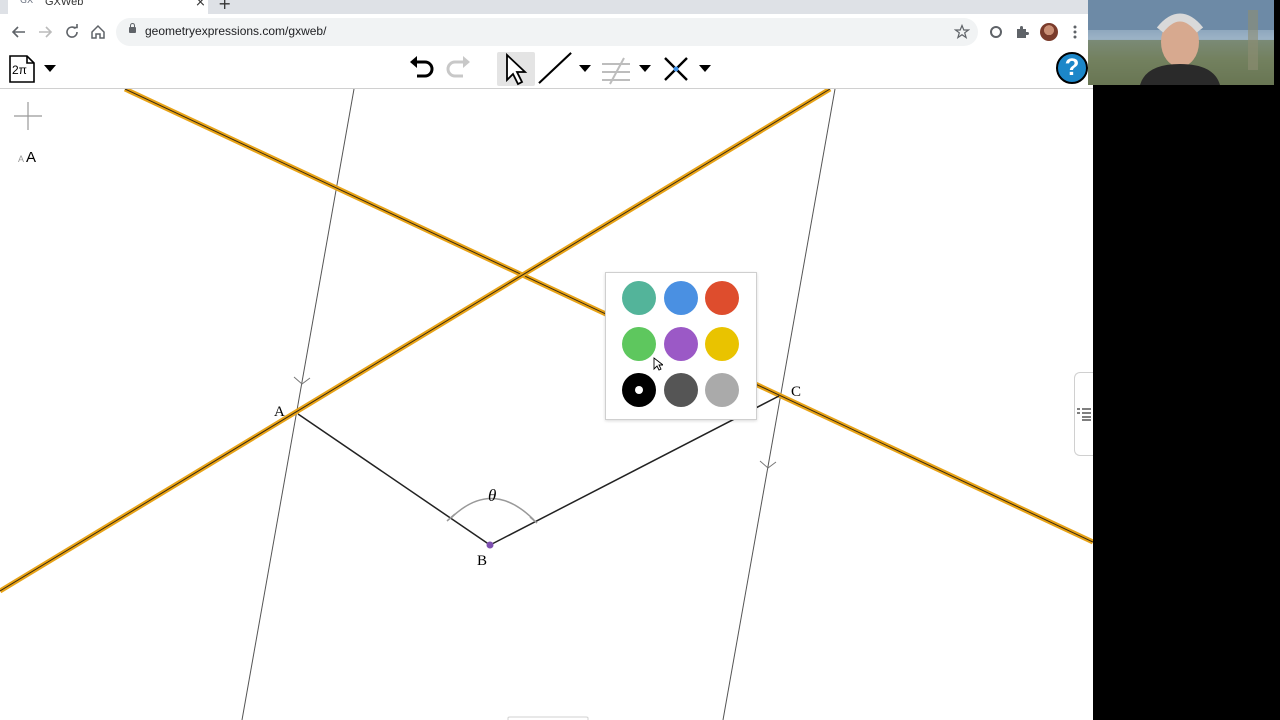  I want to click on mouse-cursor-icon, so click(658, 364).